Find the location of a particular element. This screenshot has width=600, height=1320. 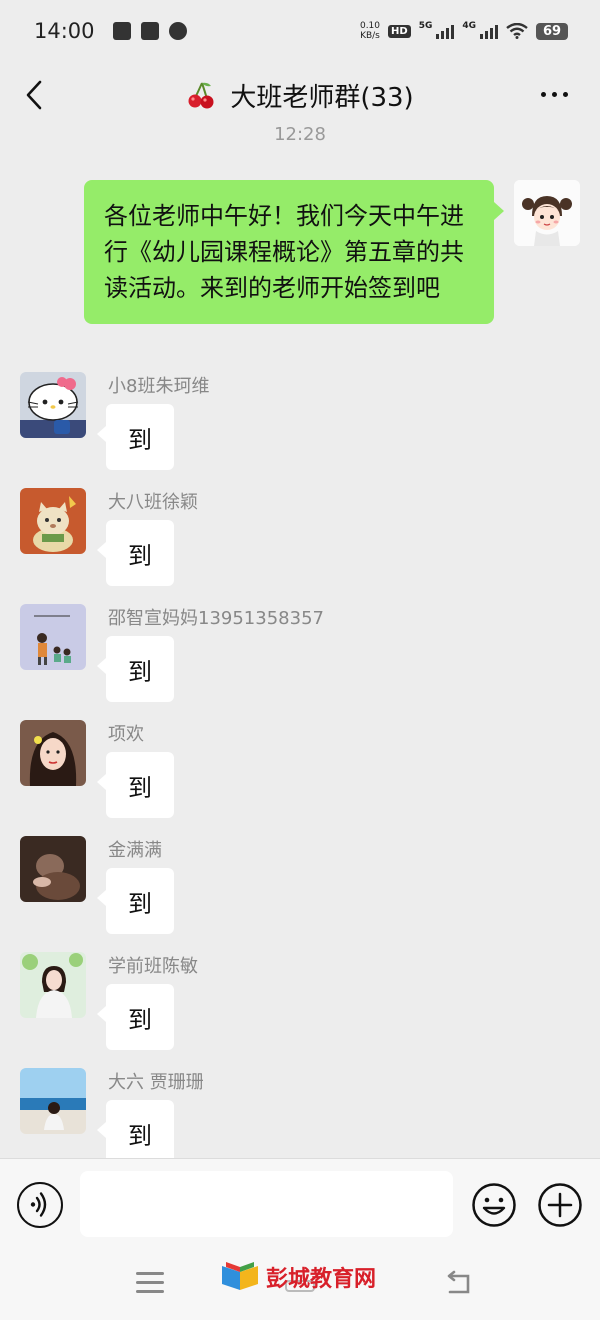

mail-icon is located at coordinates (149, 31).